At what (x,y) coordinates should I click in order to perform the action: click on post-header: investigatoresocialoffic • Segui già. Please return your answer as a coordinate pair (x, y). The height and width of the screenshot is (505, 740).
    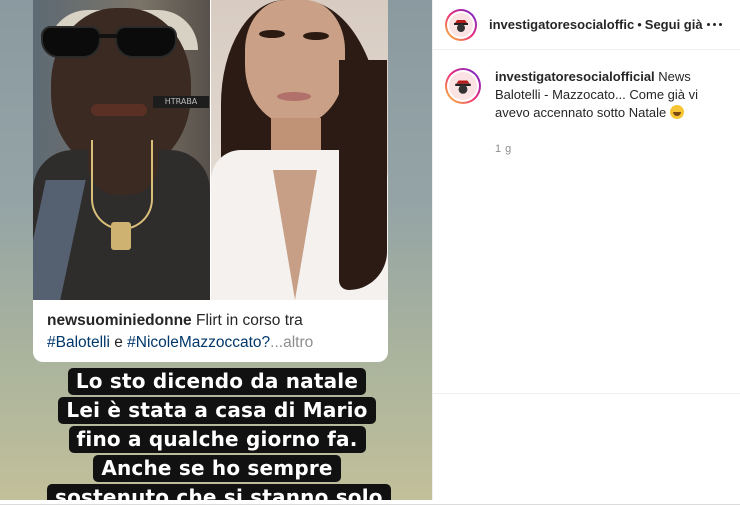
    Looking at the image, I should click on (586, 25).